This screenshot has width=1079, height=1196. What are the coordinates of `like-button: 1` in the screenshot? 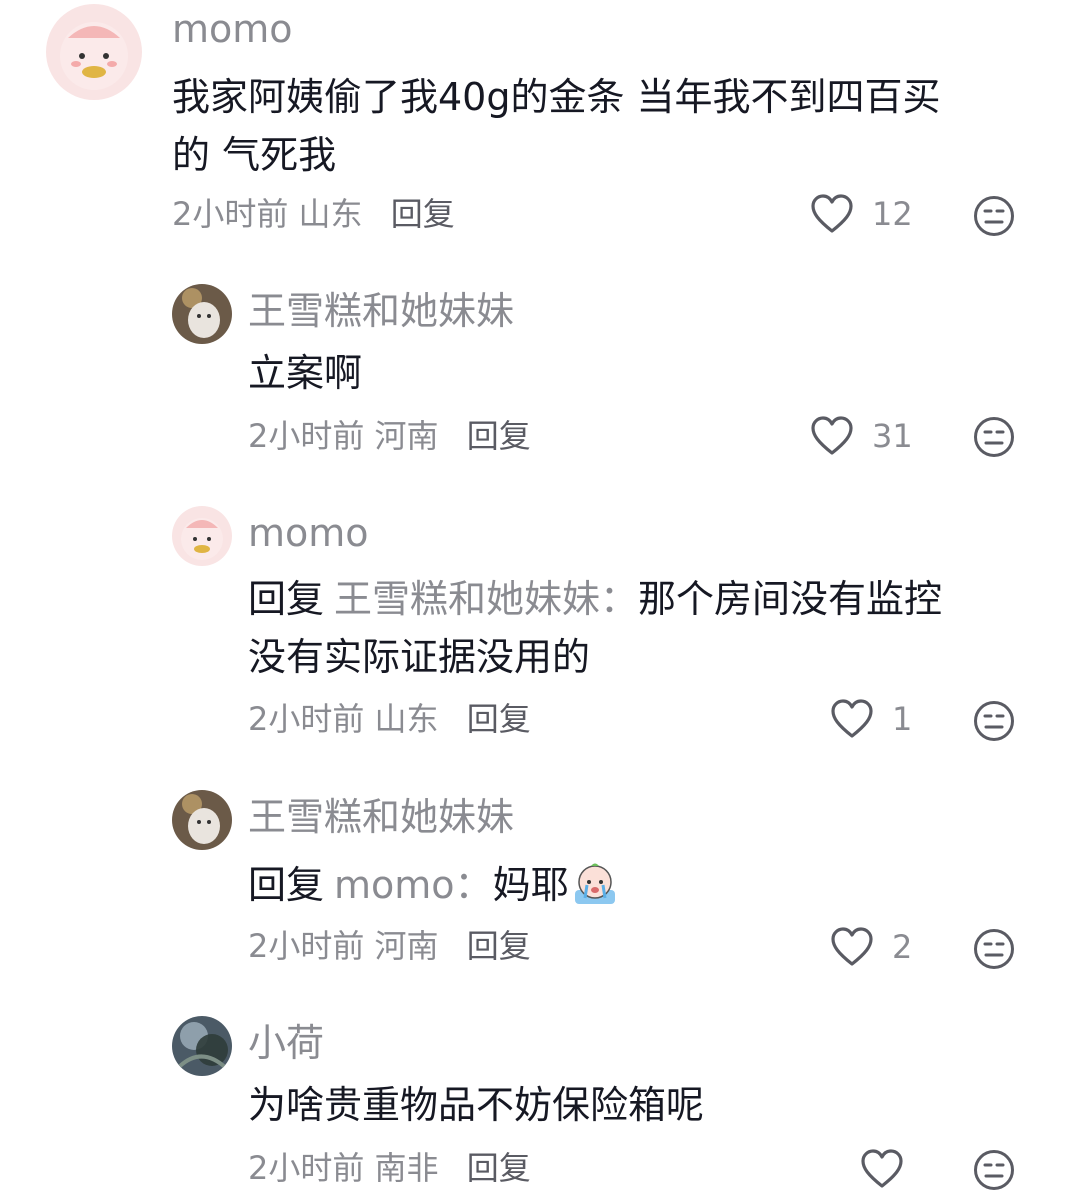 It's located at (871, 719).